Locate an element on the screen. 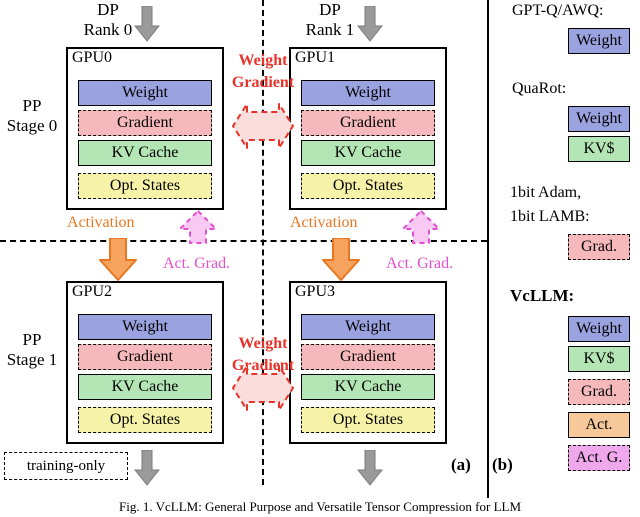  activation-right-label: Activation is located at coordinates (324, 222).